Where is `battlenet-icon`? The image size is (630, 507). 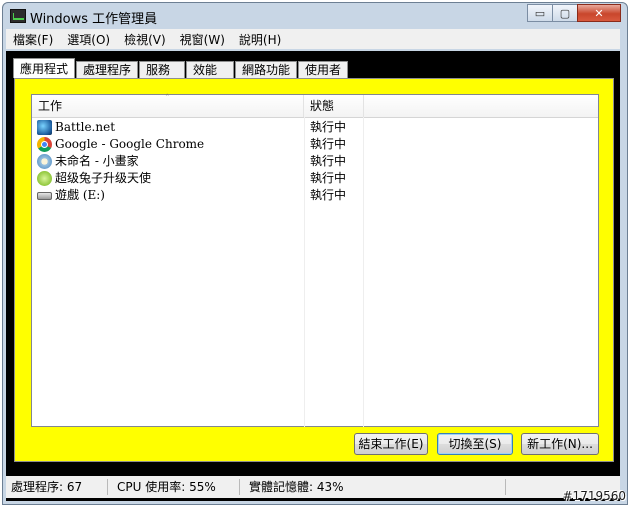
battlenet-icon is located at coordinates (44, 127).